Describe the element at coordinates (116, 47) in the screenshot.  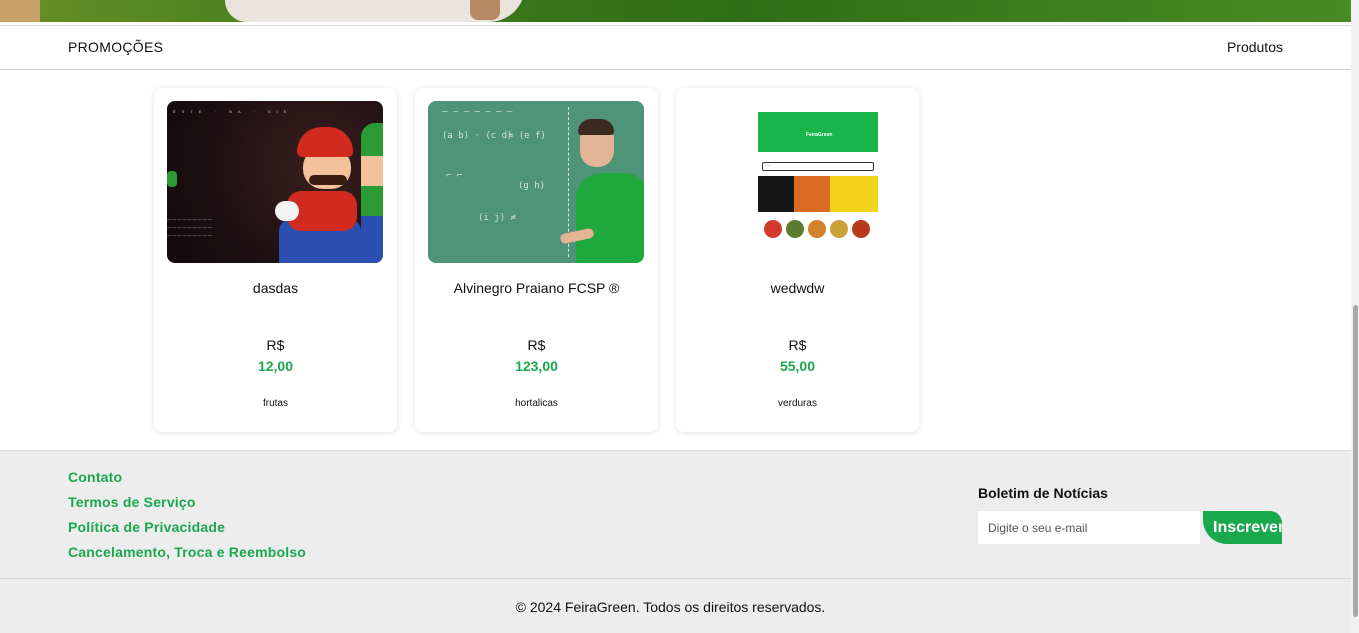
I see `promotions-label: PROMOÇÕES` at that location.